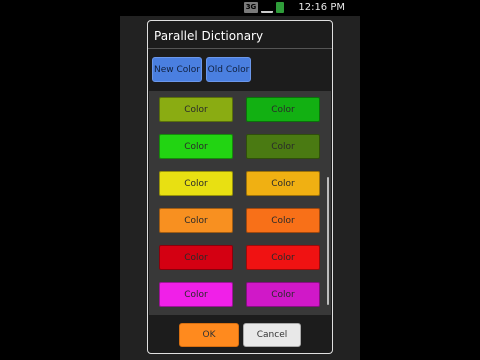 This screenshot has height=360, width=480. What do you see at coordinates (240, 48) in the screenshot?
I see `title-divider` at bounding box center [240, 48].